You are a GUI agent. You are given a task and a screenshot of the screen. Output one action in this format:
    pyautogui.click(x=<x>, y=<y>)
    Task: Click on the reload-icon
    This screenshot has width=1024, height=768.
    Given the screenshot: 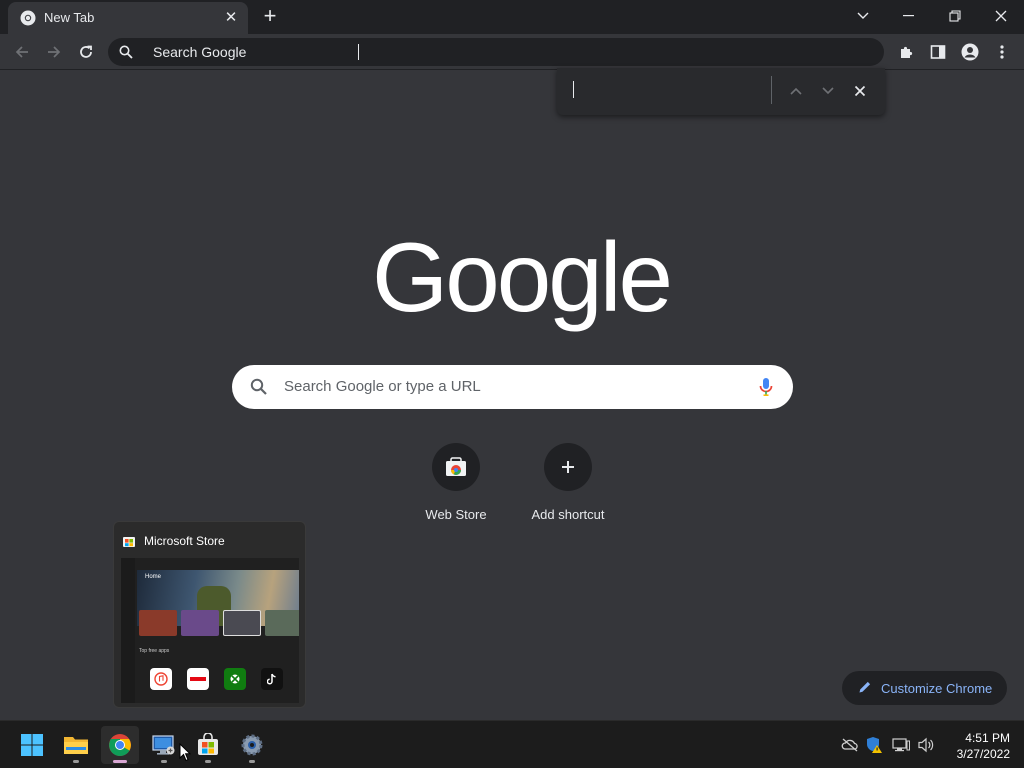 What is the action you would take?
    pyautogui.click(x=86, y=51)
    